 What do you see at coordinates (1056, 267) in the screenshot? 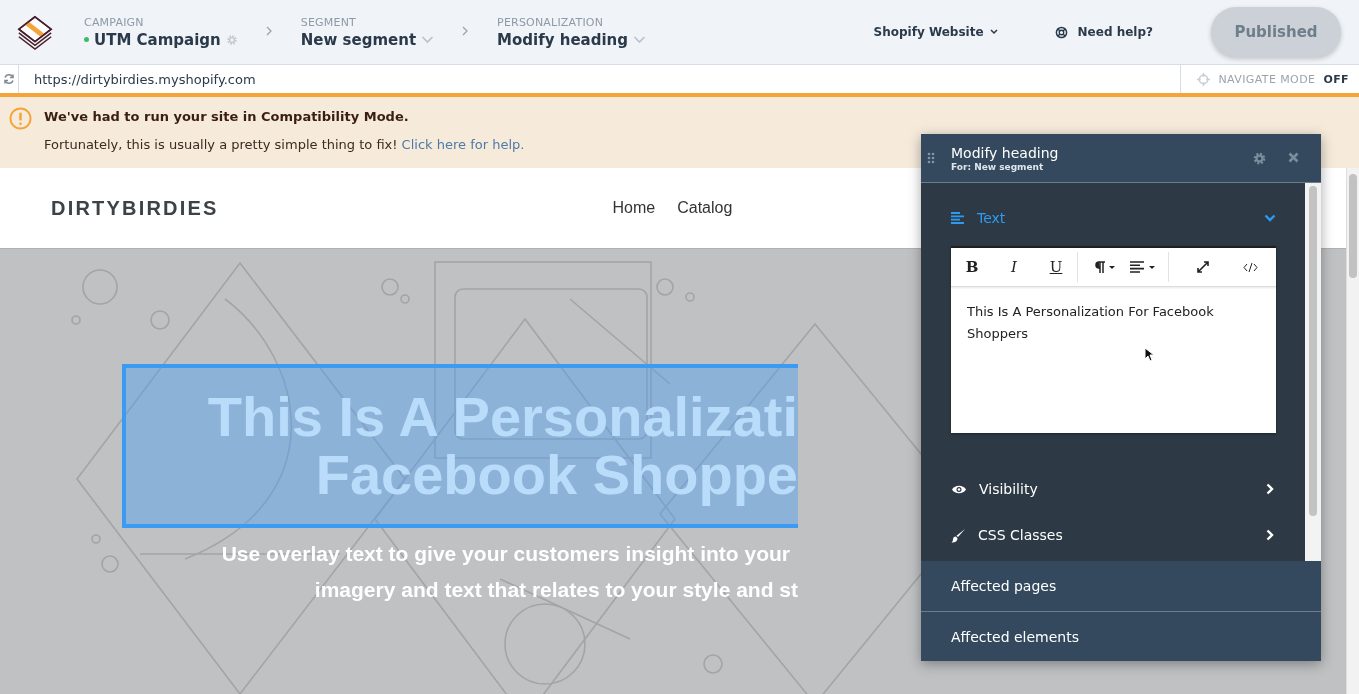
I see `underline-button: U` at bounding box center [1056, 267].